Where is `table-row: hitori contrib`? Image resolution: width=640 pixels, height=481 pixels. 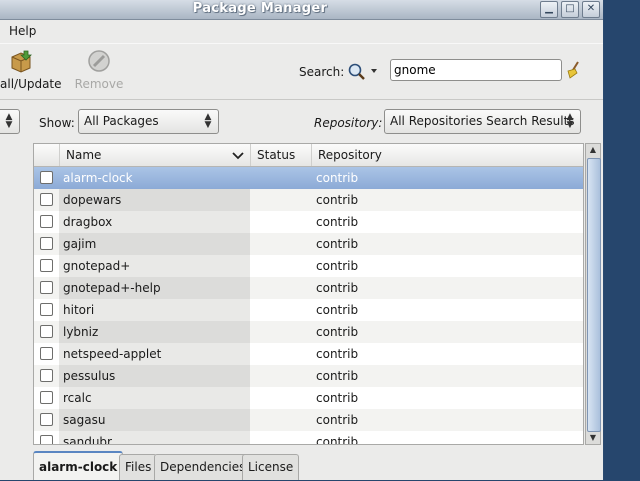
table-row: hitori contrib is located at coordinates (308, 310).